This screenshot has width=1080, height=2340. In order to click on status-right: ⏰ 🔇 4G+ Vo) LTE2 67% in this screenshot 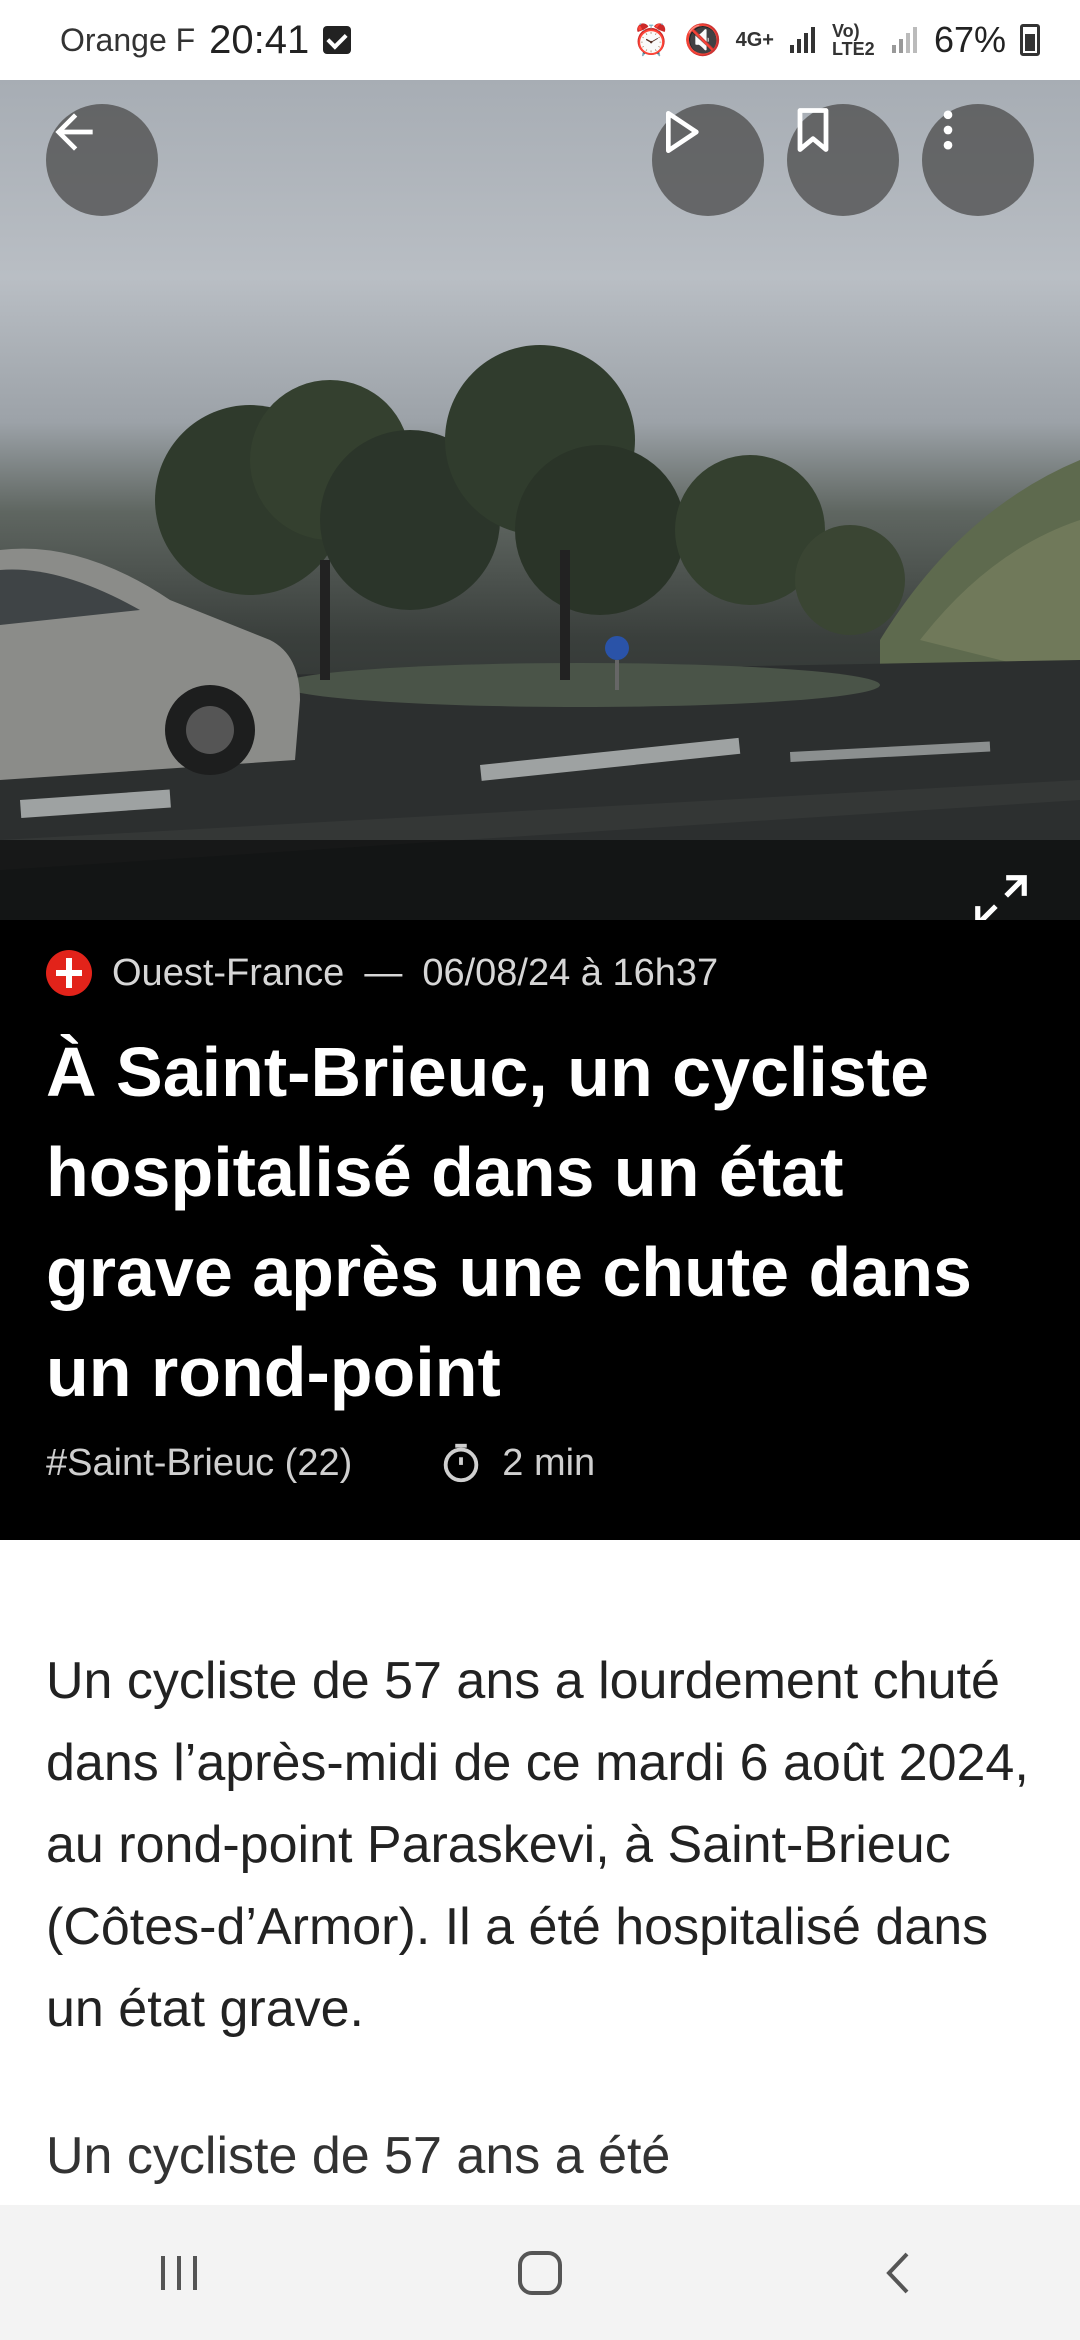, I will do `click(836, 40)`.